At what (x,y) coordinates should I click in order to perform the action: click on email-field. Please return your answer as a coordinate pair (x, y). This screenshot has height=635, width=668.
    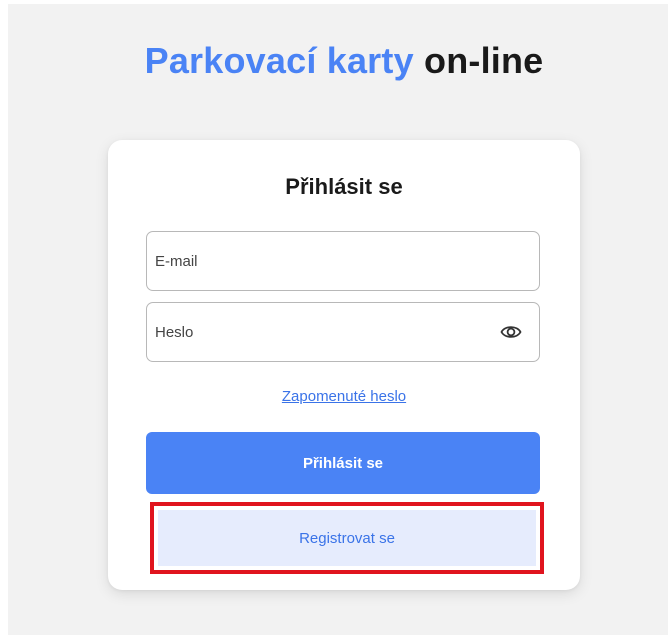
    Looking at the image, I should click on (343, 261).